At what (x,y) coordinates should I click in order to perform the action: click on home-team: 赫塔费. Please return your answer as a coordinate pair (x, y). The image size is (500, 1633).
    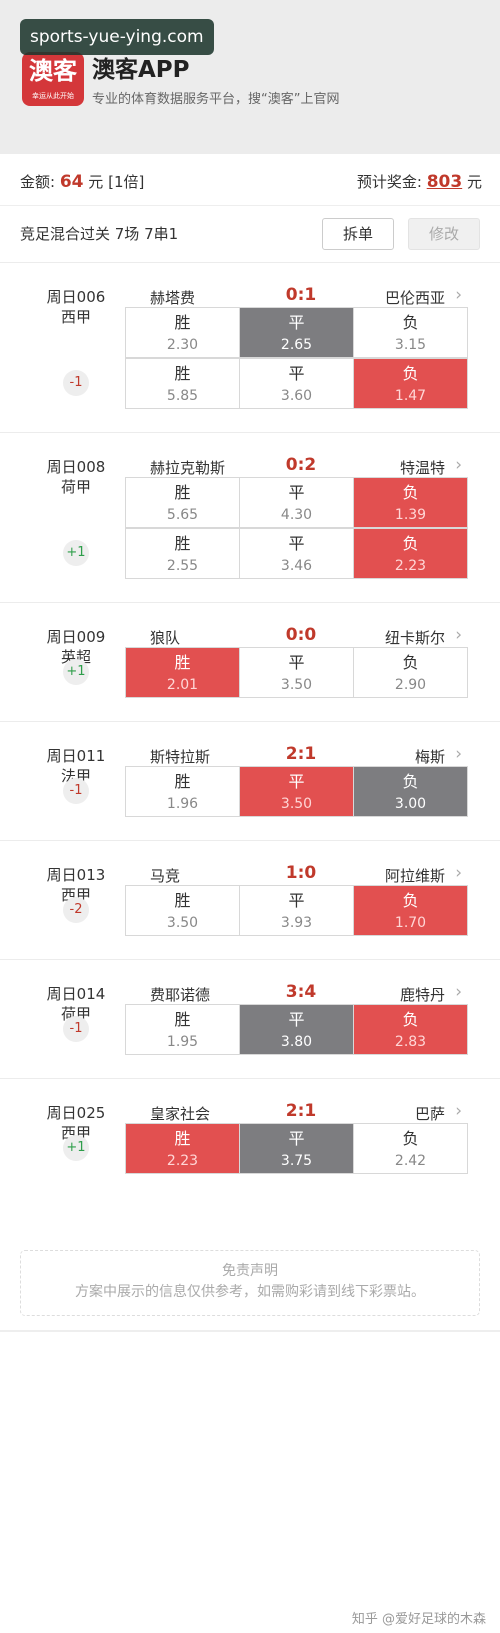
    Looking at the image, I should click on (173, 298).